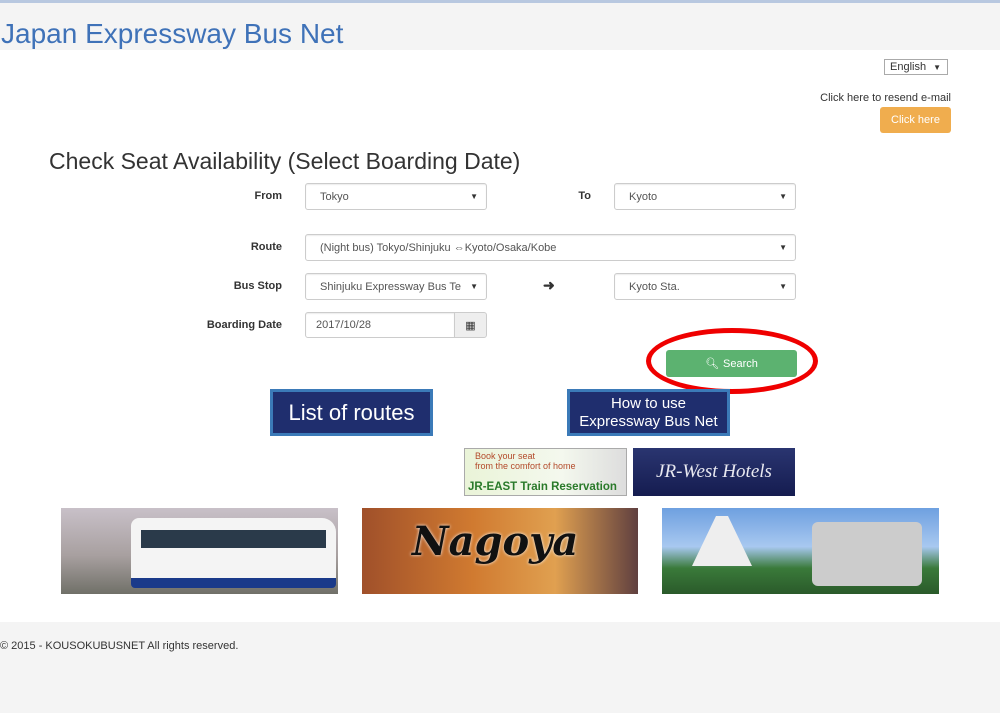 This screenshot has height=713, width=1000. I want to click on bus-photo, so click(199, 551).